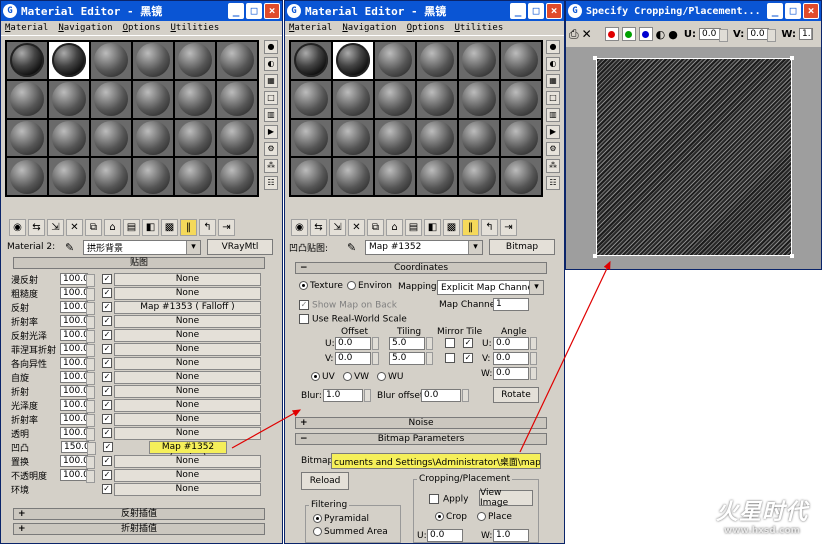 The image size is (822, 544). What do you see at coordinates (465, 395) in the screenshot?
I see `blur-offset-spinner` at bounding box center [465, 395].